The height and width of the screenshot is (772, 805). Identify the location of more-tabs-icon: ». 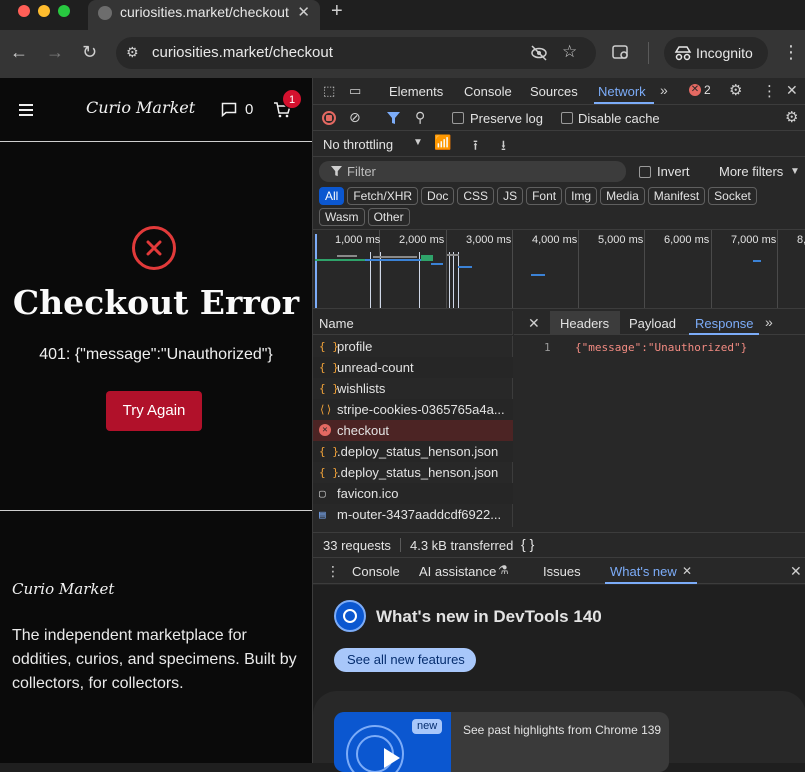
(664, 90).